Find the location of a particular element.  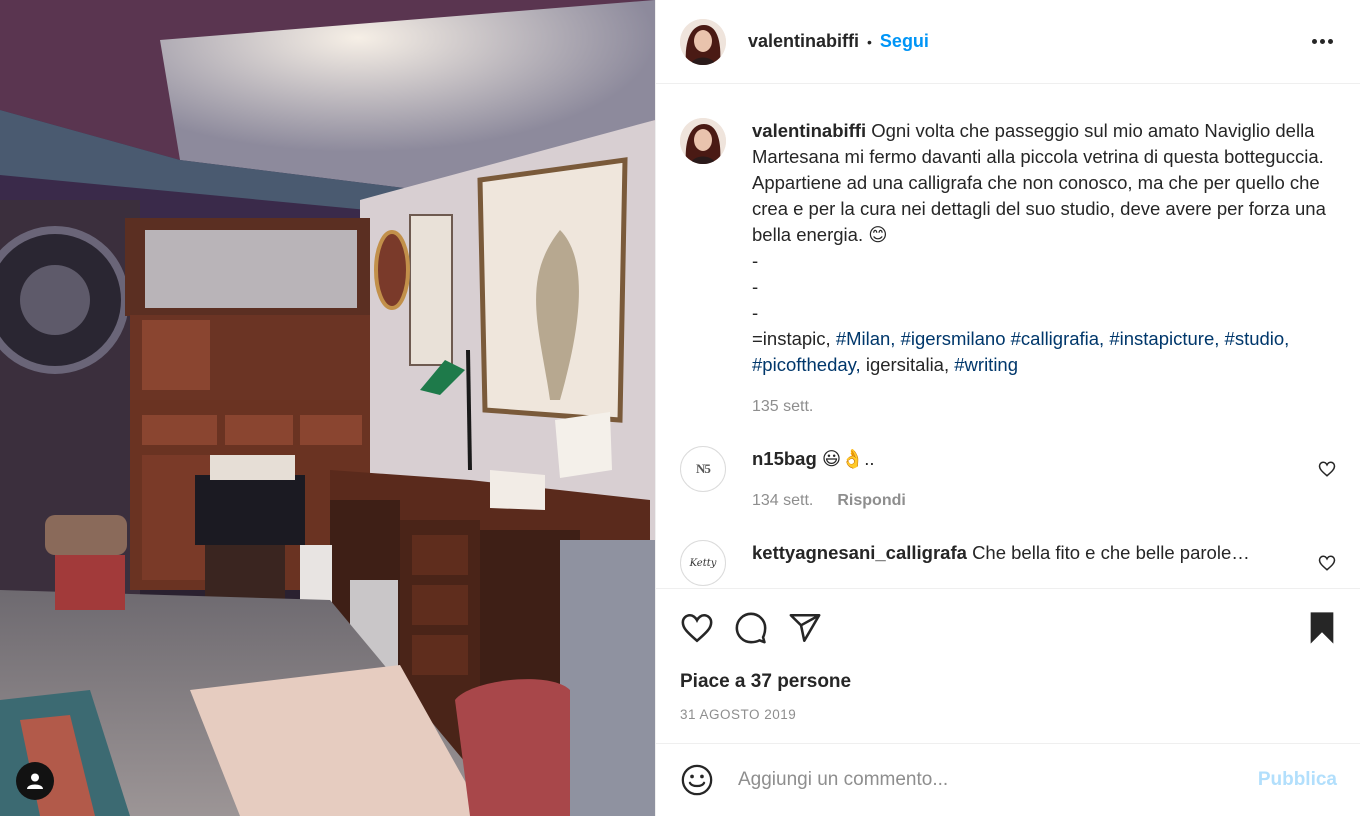

comment-button is located at coordinates (751, 628).